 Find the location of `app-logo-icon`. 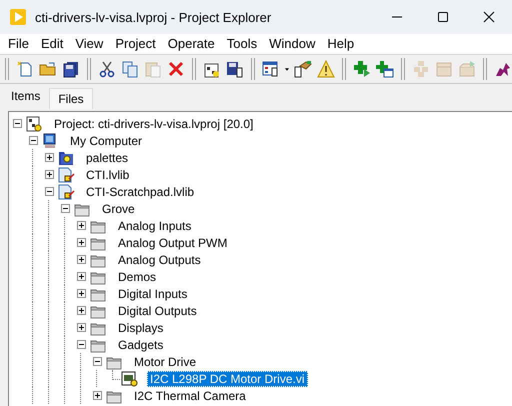

app-logo-icon is located at coordinates (18, 17).